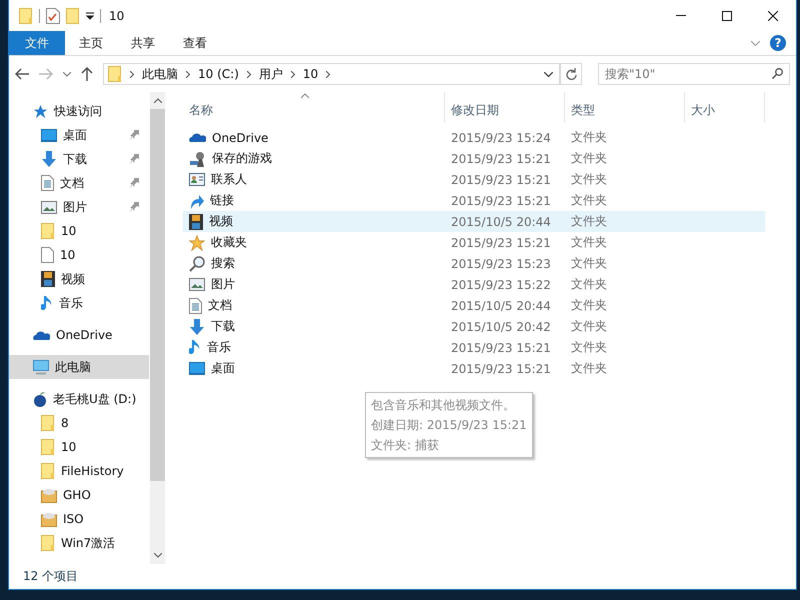  What do you see at coordinates (40, 111) in the screenshot?
I see `star-icon` at bounding box center [40, 111].